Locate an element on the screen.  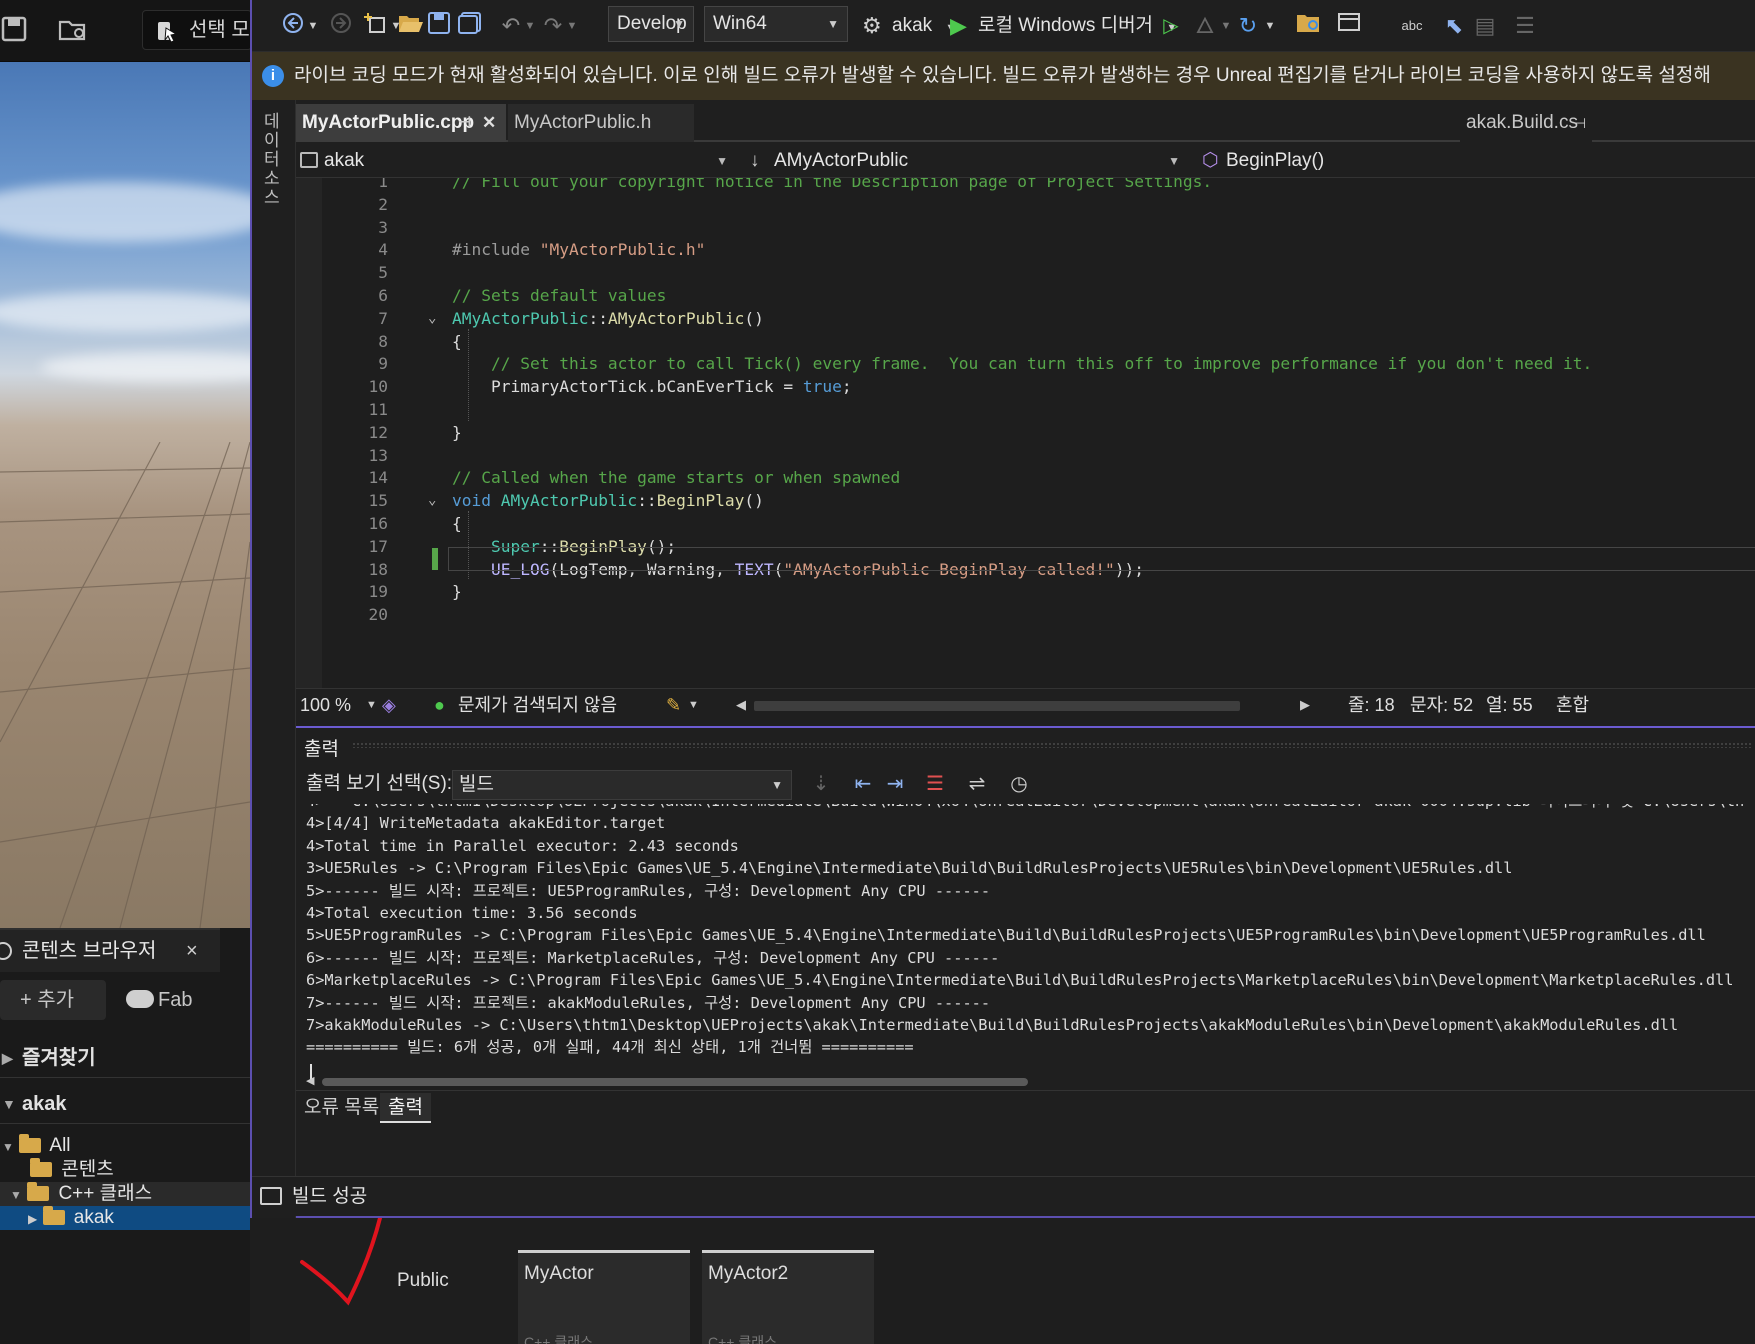
code-line: 11 is located at coordinates (1025, 409).